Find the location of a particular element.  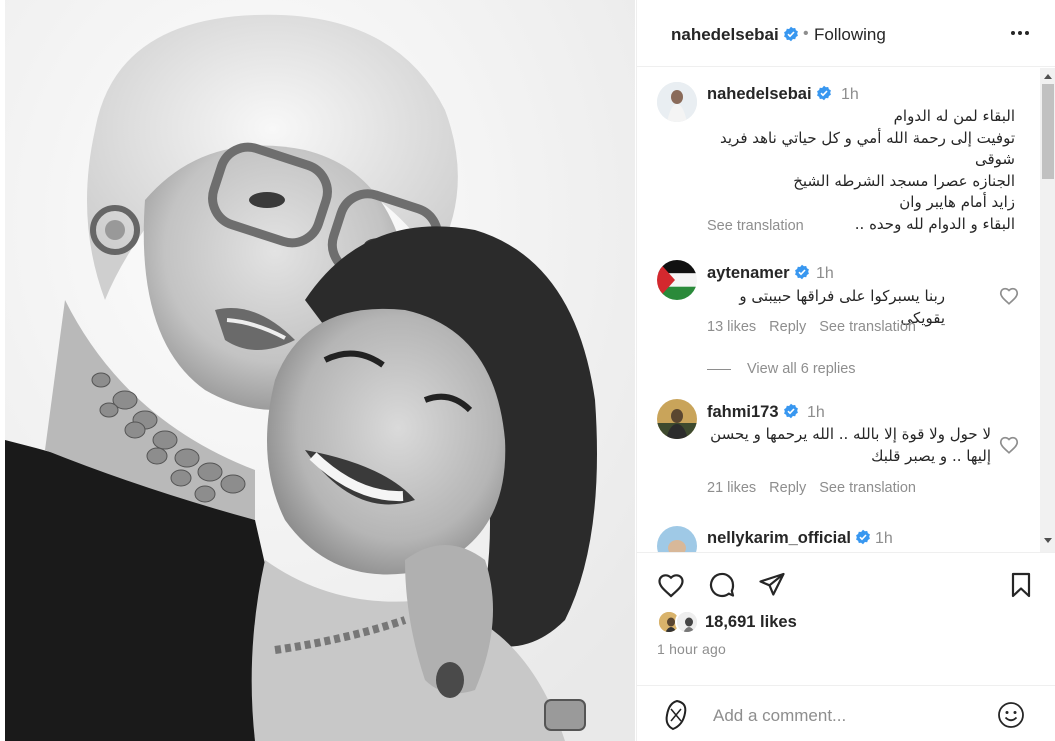

share-icon is located at coordinates (772, 585).